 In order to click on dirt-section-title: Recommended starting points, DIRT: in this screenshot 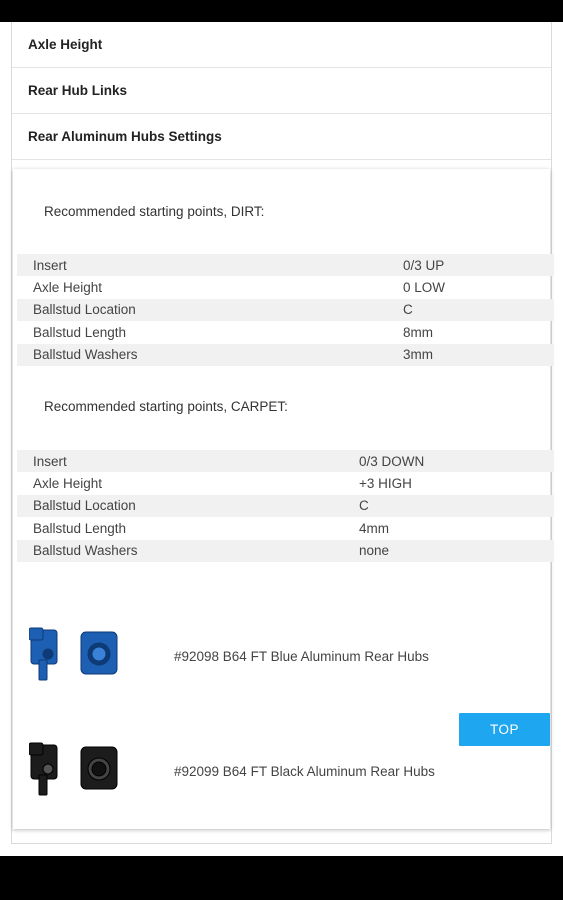, I will do `click(154, 211)`.